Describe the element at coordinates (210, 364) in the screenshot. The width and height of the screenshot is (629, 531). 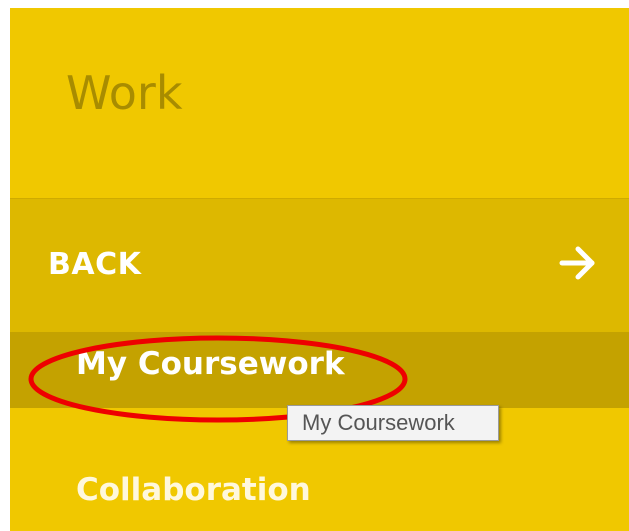
I see `menu-item-label: My Coursework` at that location.